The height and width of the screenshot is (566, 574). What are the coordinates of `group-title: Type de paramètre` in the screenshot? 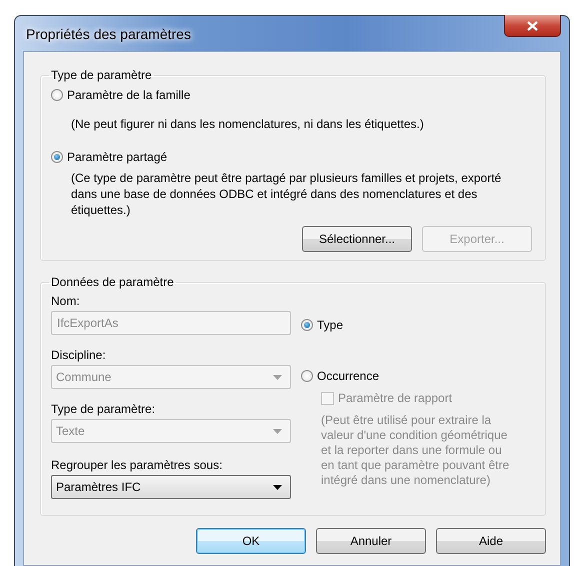 It's located at (101, 75).